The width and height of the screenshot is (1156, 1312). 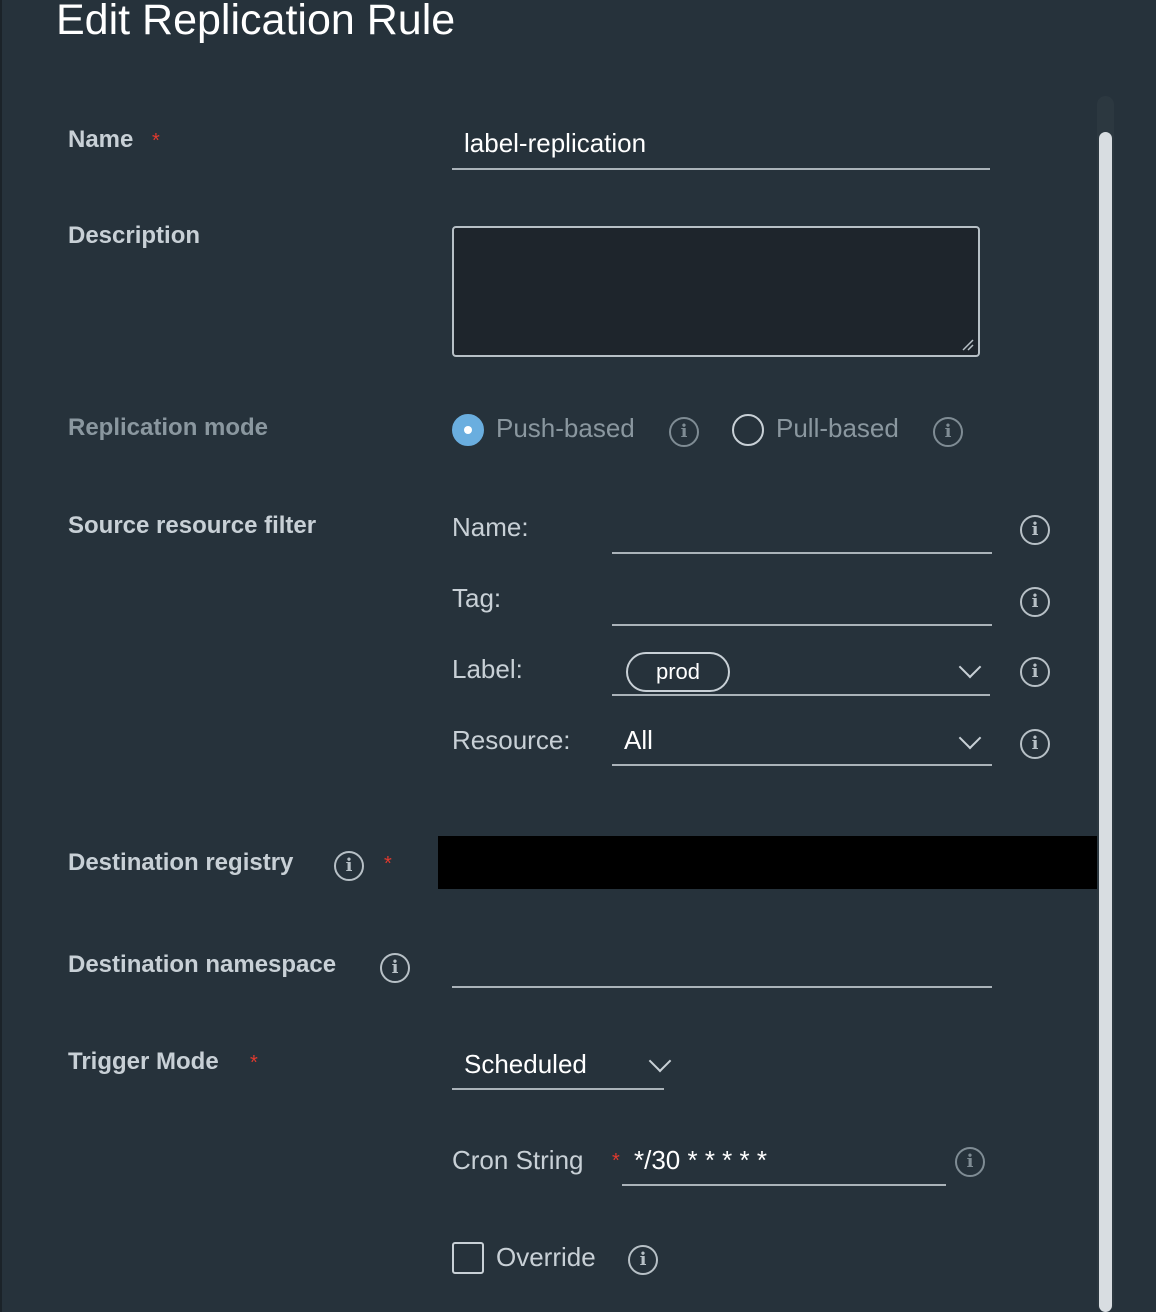 What do you see at coordinates (487, 669) in the screenshot?
I see `filter-label-label: Label:` at bounding box center [487, 669].